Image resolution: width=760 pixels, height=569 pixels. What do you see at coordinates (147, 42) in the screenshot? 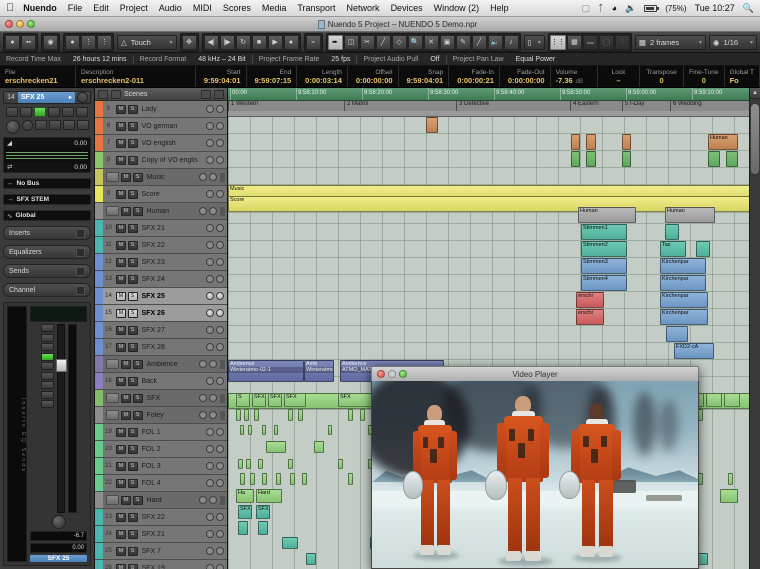
I see `automation-mode-select: △ Touch ▾` at bounding box center [147, 42].